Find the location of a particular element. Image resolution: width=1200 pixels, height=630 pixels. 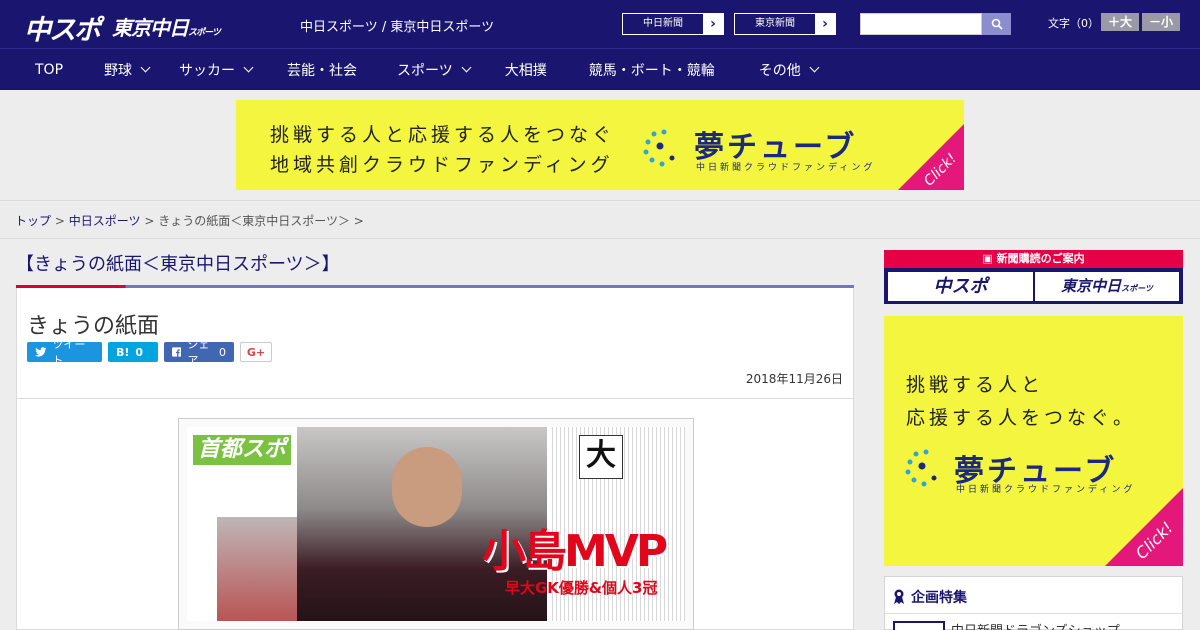

nav-label: その他 is located at coordinates (779, 70).